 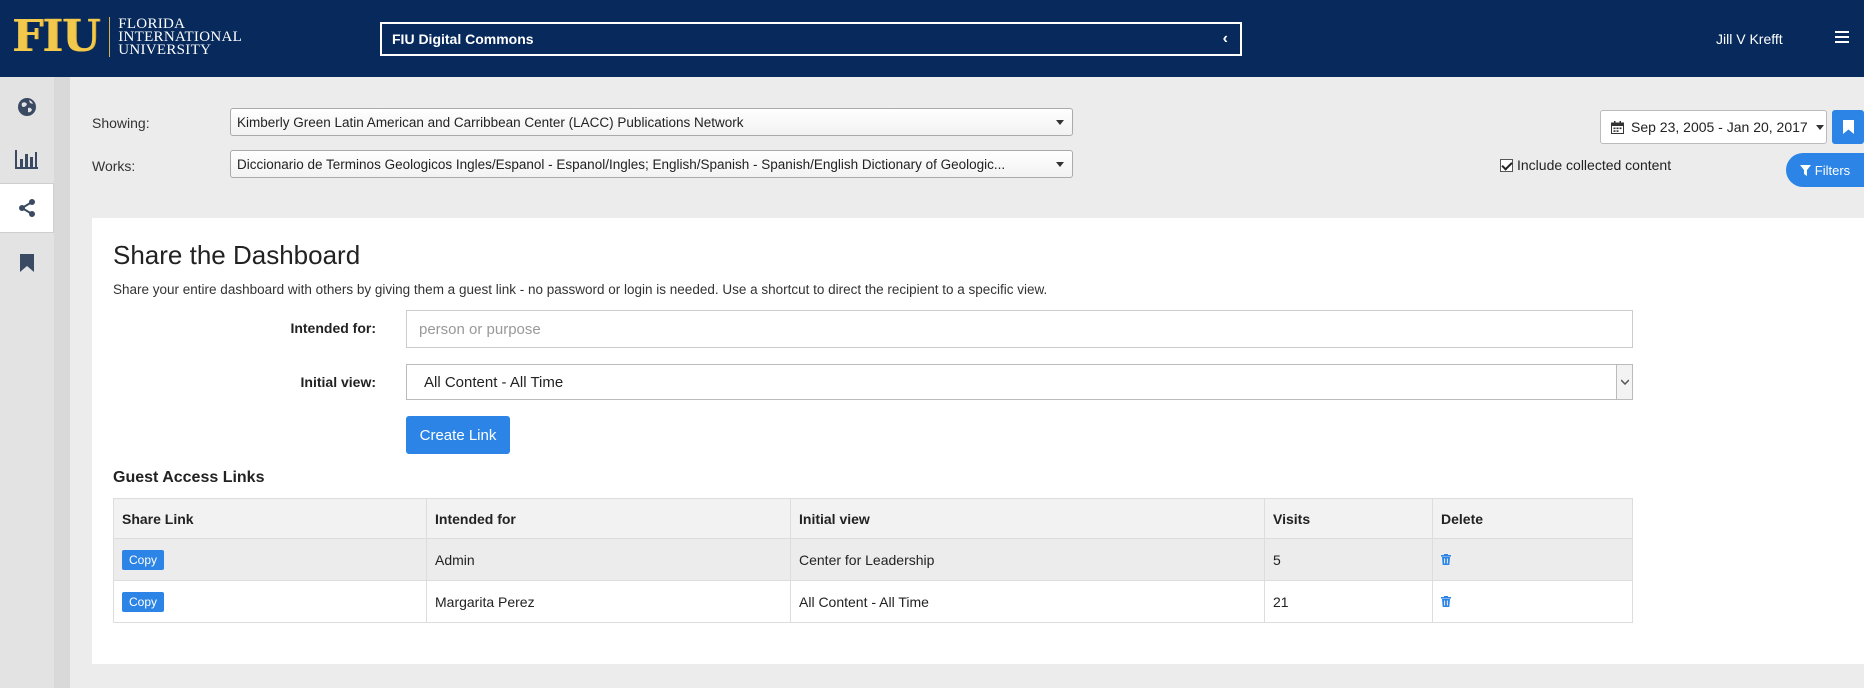 What do you see at coordinates (56, 36) in the screenshot?
I see `logo-mark: FIU` at bounding box center [56, 36].